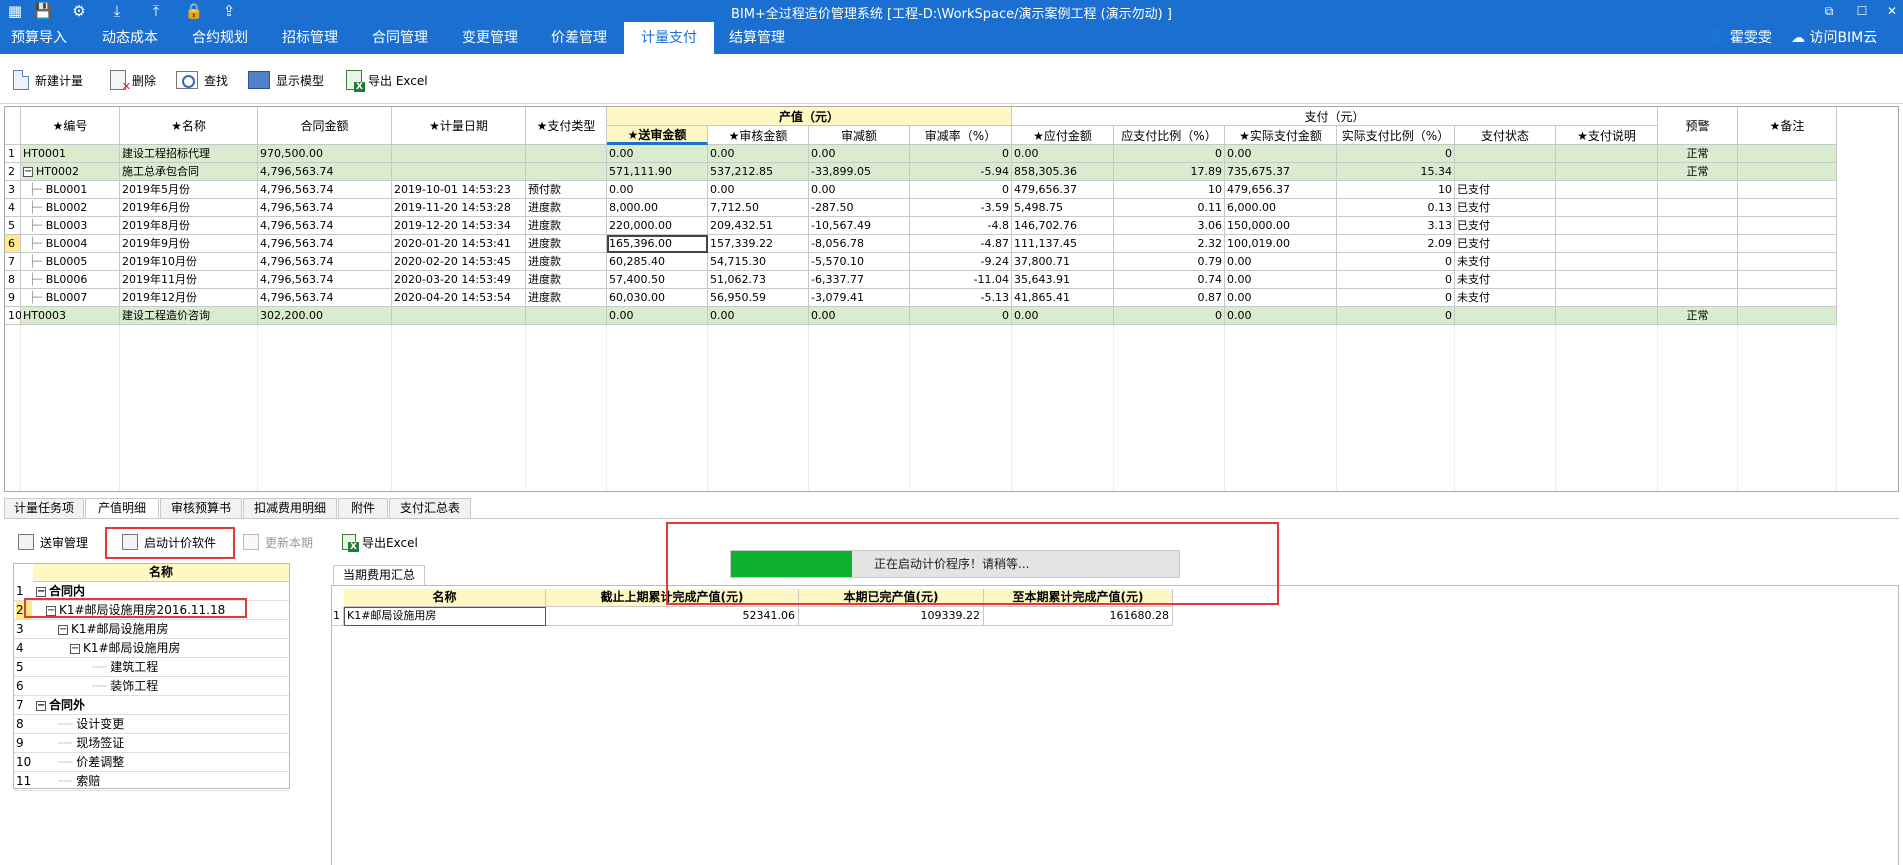  I want to click on summary-cell-prev: 52341.06, so click(672, 616).